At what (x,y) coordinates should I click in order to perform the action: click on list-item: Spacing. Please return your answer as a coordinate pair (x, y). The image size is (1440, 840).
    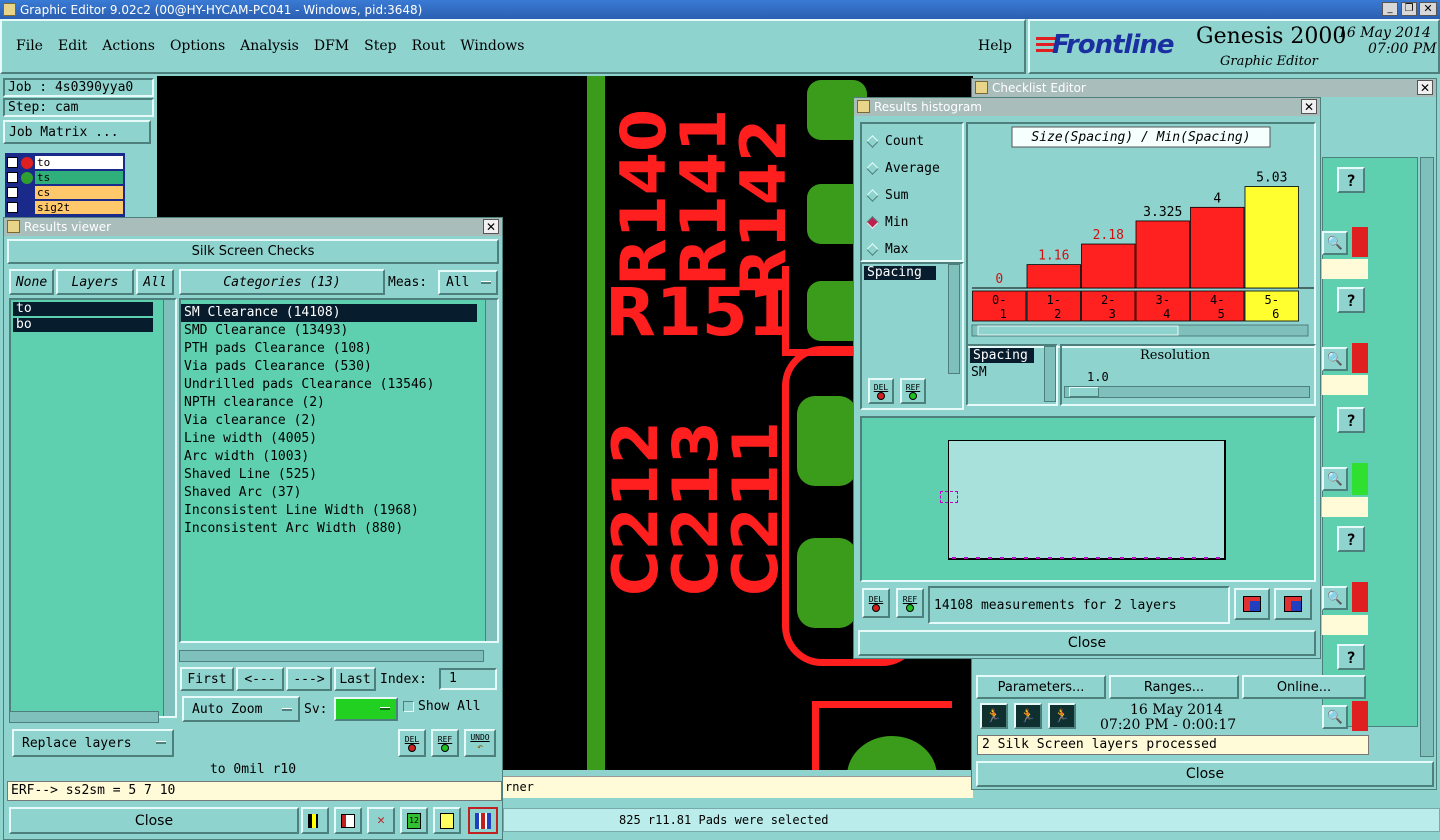
    Looking at the image, I should click on (1002, 355).